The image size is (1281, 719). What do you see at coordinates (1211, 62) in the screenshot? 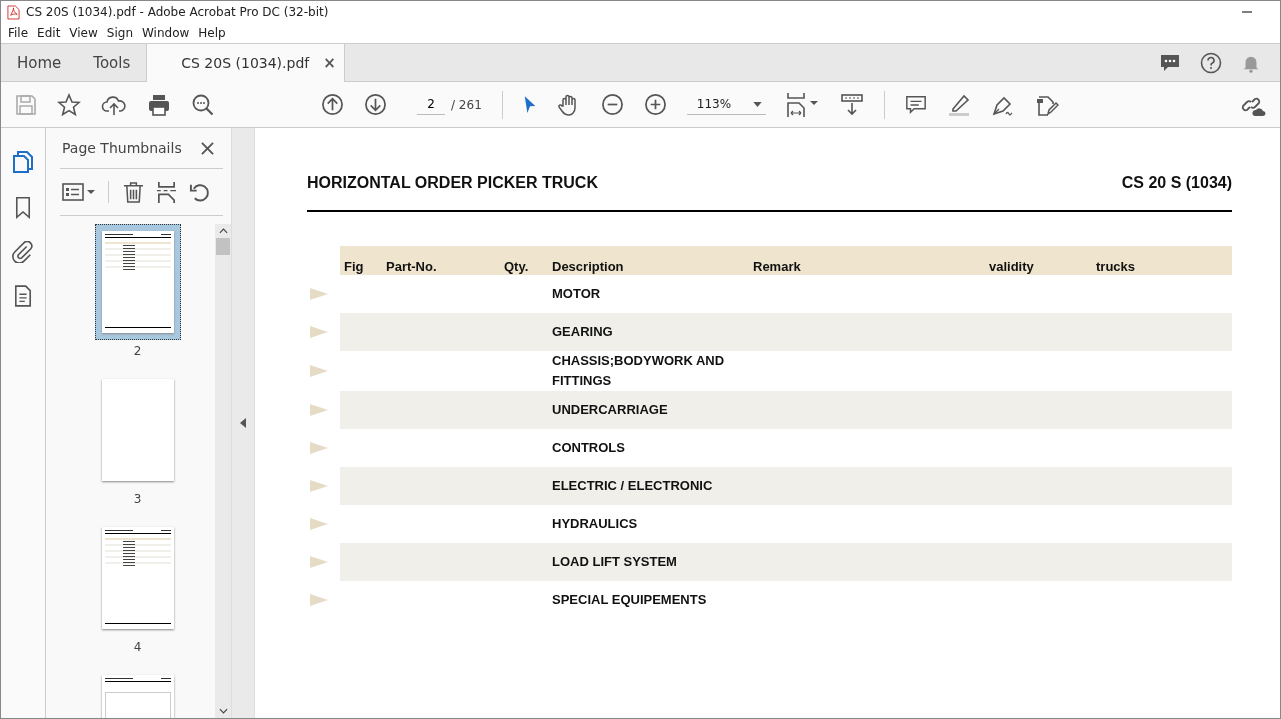
I see `help-icon` at bounding box center [1211, 62].